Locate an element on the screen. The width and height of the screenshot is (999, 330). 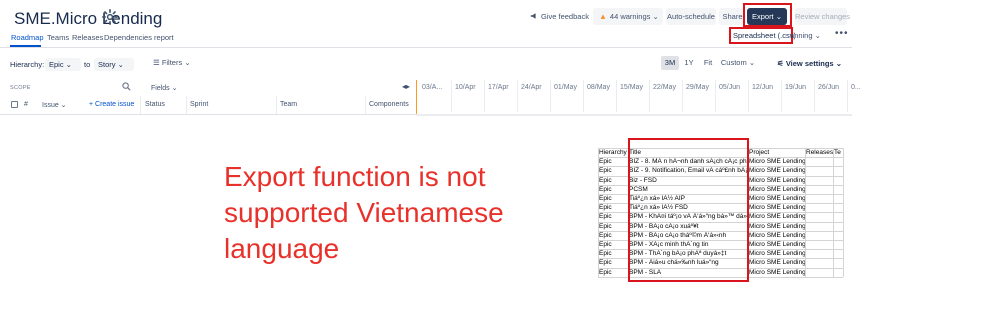
export-label: Export is located at coordinates (762, 16).